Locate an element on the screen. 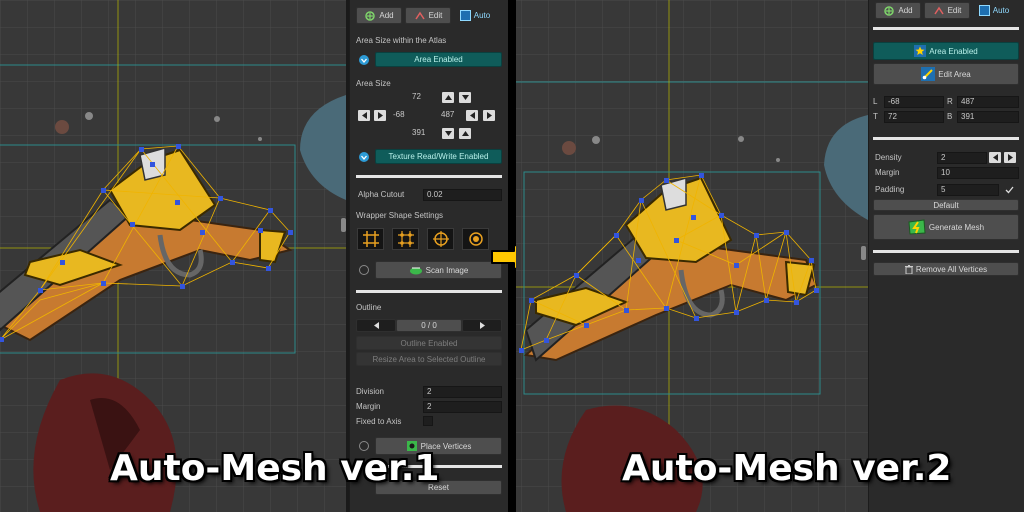 The image size is (1024, 512). scan-icon is located at coordinates (416, 270).